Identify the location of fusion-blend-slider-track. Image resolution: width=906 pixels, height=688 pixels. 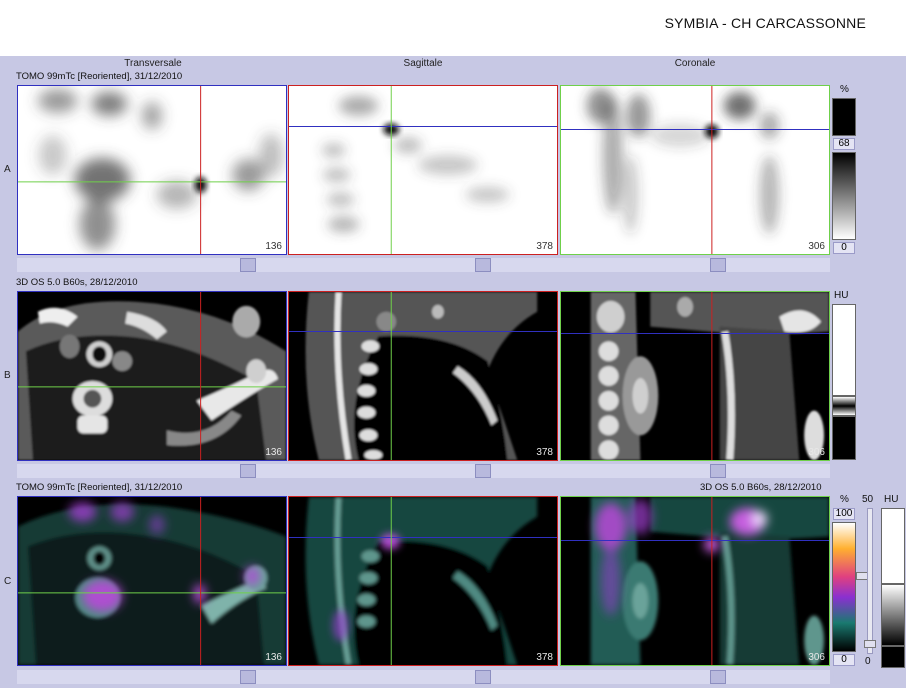
(870, 581).